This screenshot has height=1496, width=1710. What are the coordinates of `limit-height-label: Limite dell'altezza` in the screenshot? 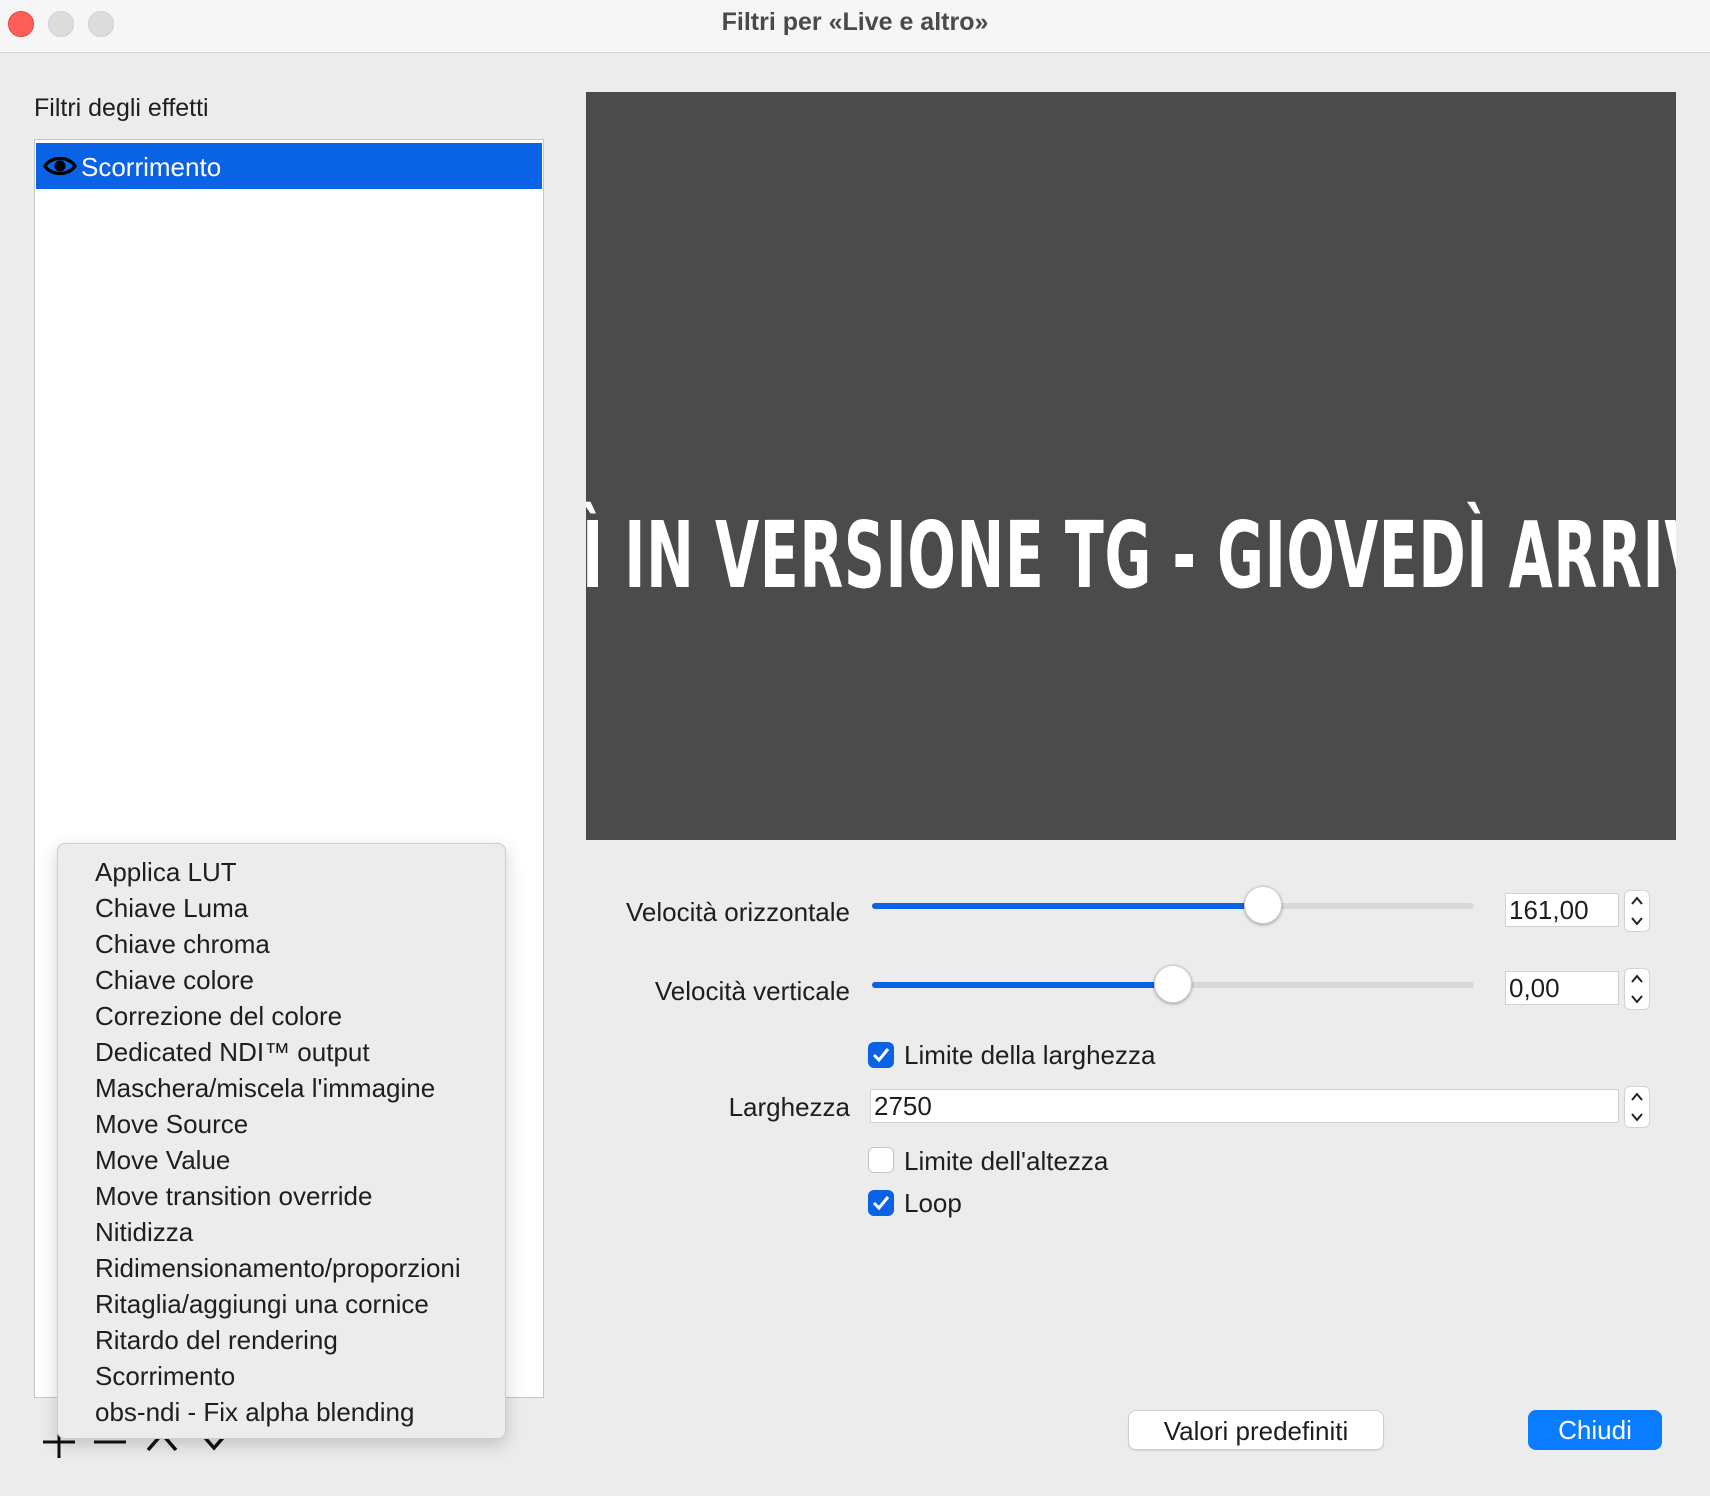 It's located at (1006, 1161).